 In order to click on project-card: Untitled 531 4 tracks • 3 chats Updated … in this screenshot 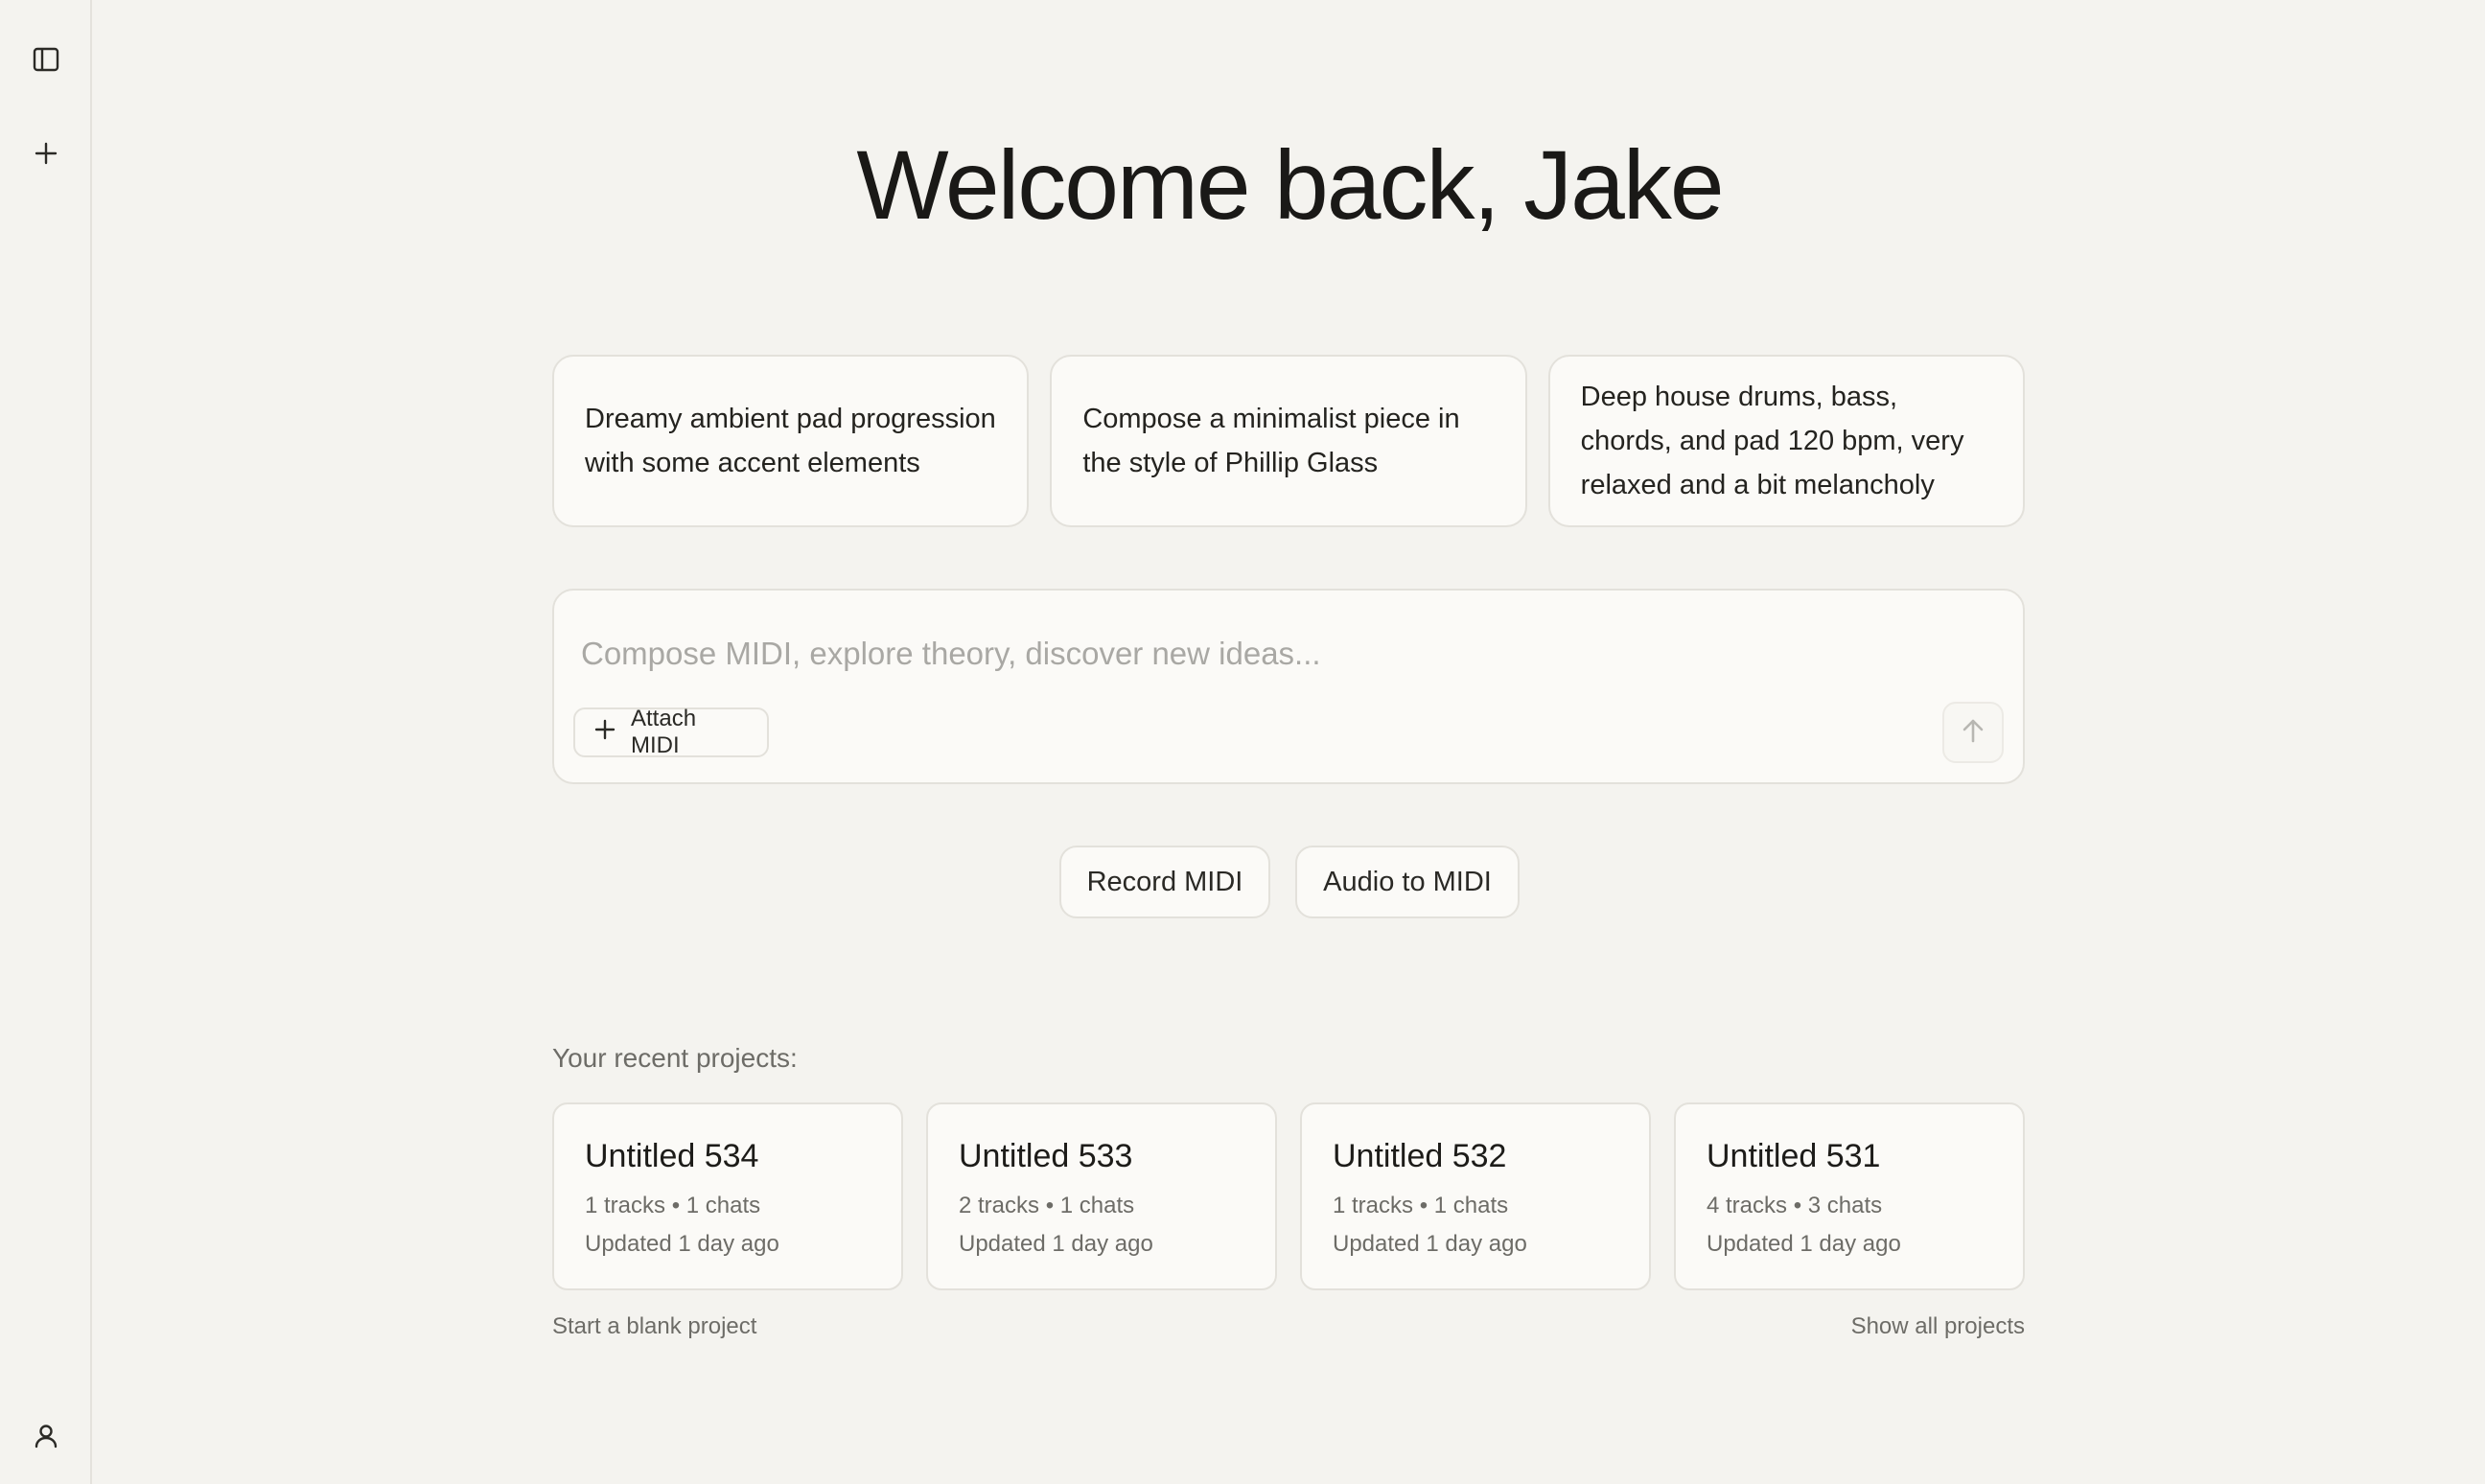, I will do `click(1849, 1196)`.